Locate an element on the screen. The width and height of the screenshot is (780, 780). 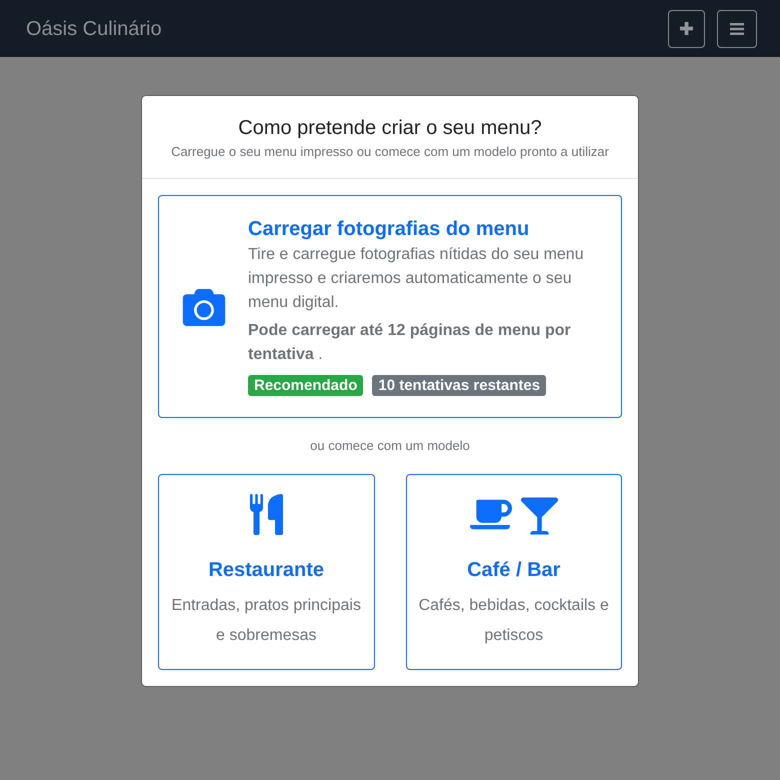
menu-icon is located at coordinates (737, 28).